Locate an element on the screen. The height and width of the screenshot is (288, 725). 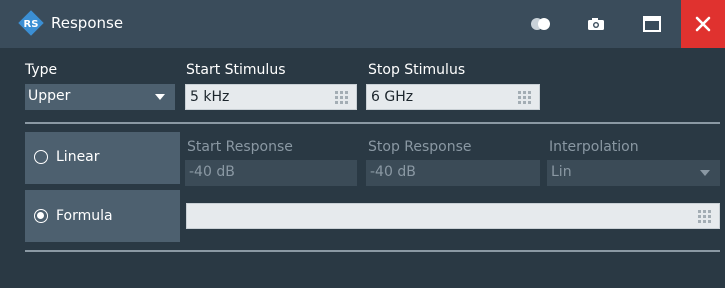
toggle-icon is located at coordinates (540, 24).